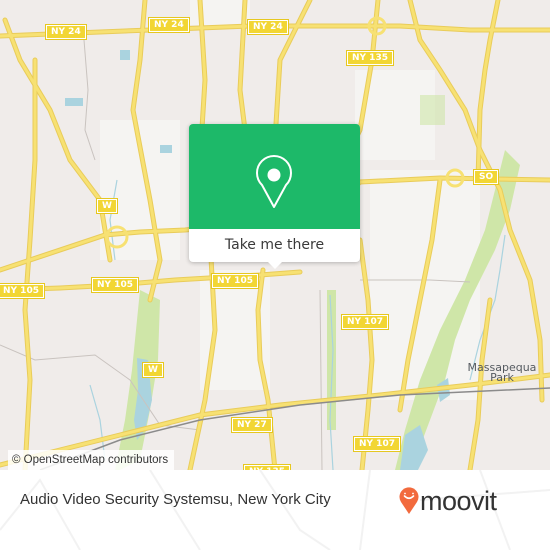  Describe the element at coordinates (274, 181) in the screenshot. I see `map-pin-icon` at that location.